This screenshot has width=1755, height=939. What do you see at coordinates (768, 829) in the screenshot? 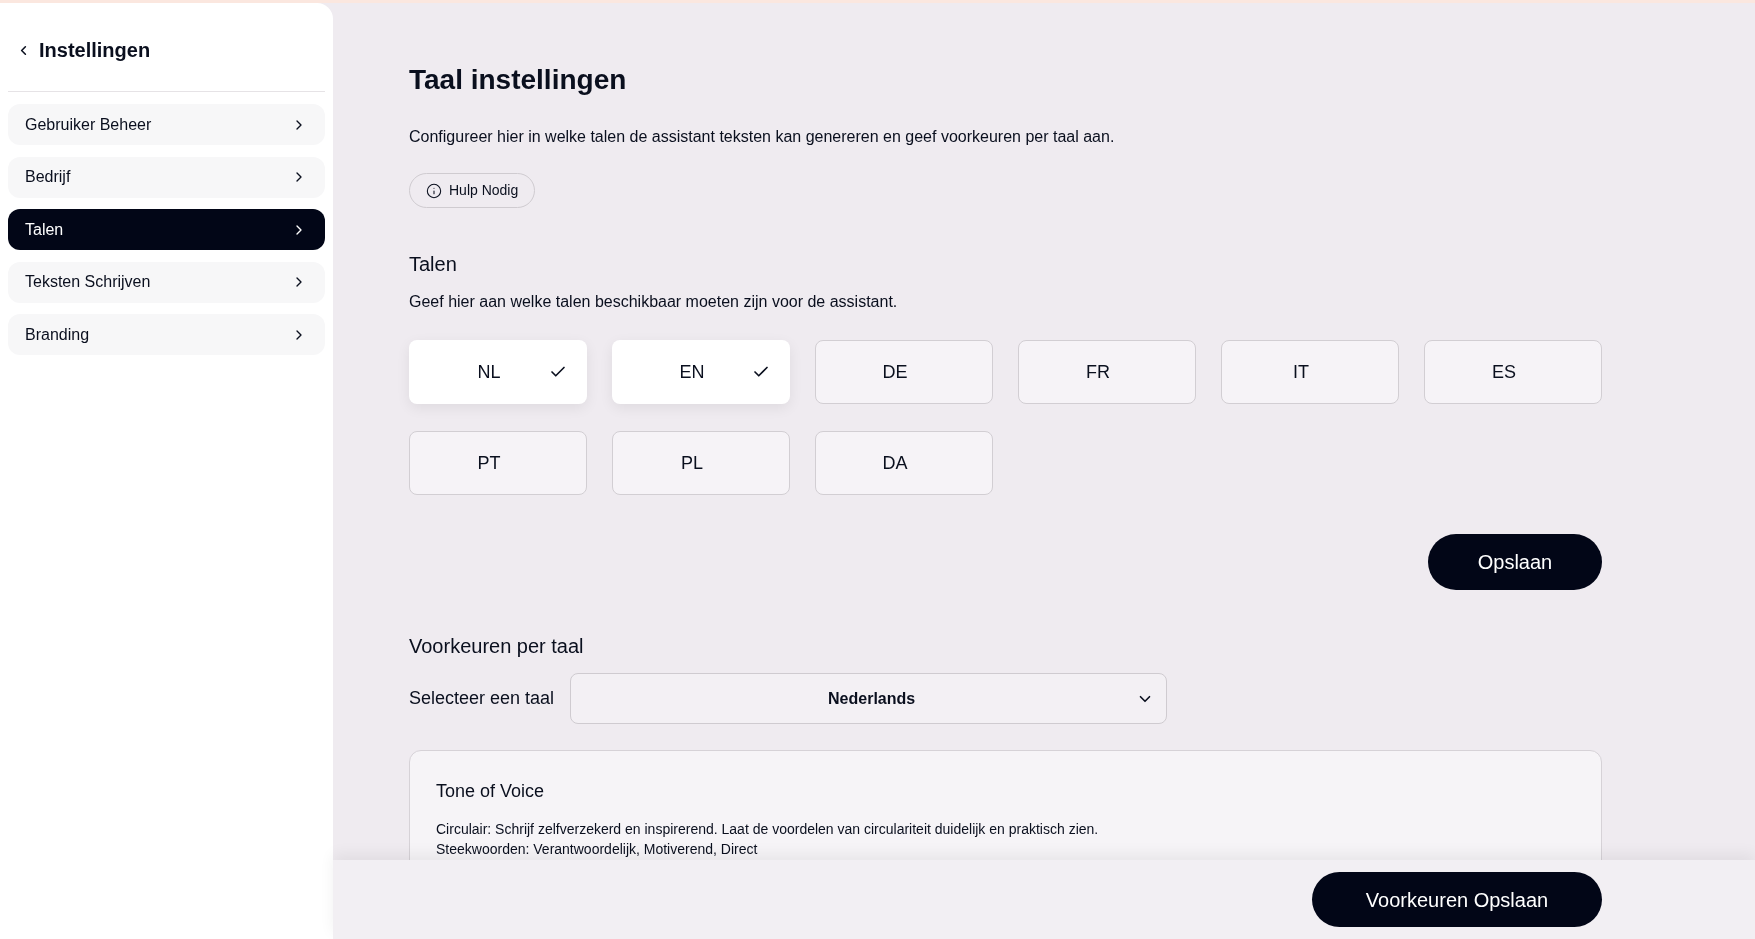
I see `card-text: Circulair: Schrijf zelfverzekerd en inspirerend. Laat de voordelen van circulariteit duidelijk en praktisch zien.` at bounding box center [768, 829].